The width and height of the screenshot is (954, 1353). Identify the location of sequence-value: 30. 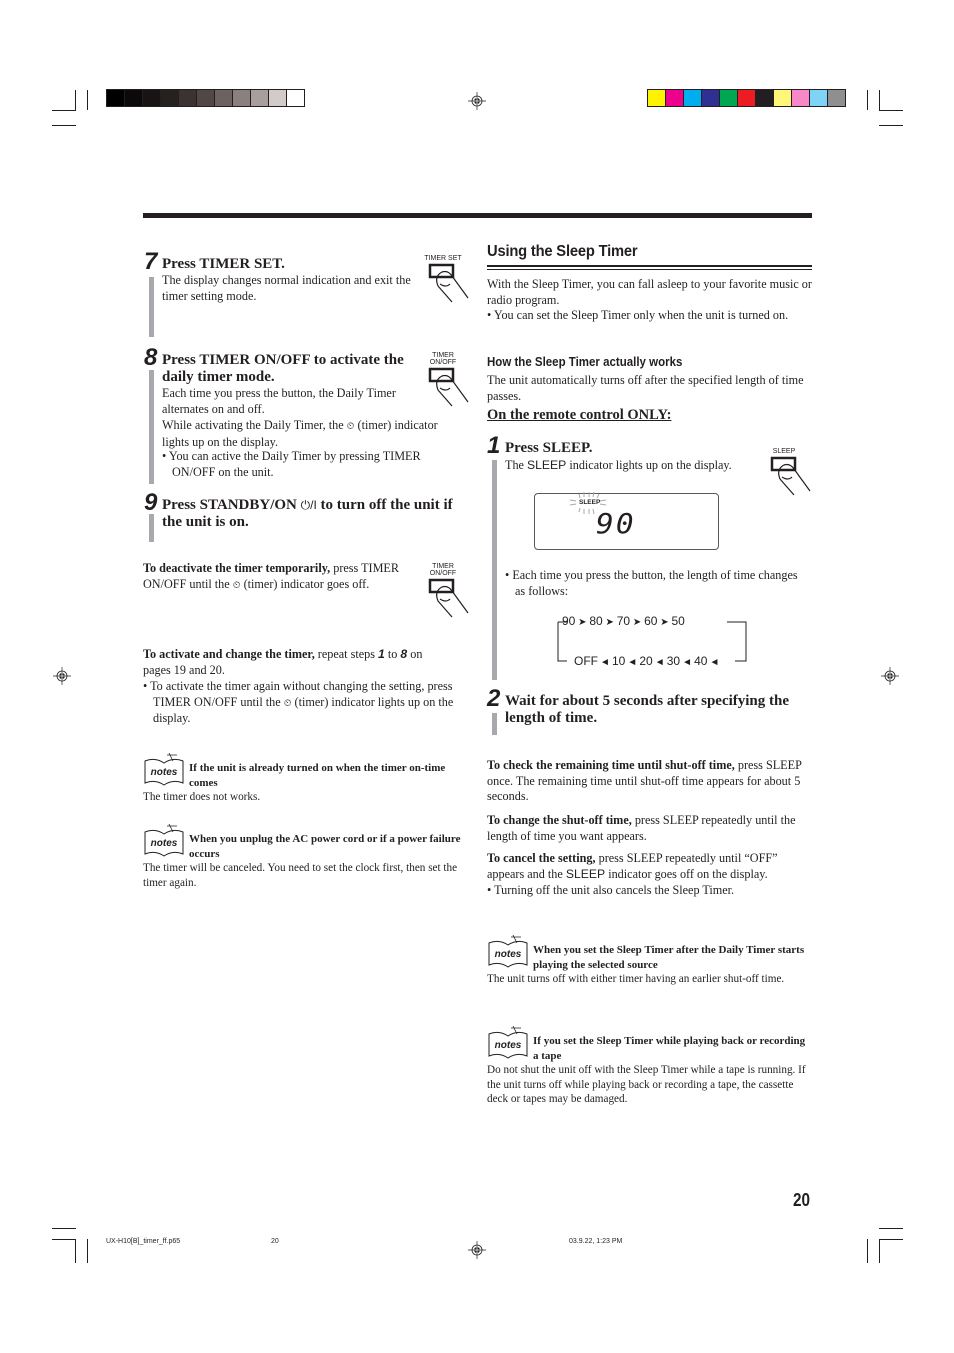
(673, 661).